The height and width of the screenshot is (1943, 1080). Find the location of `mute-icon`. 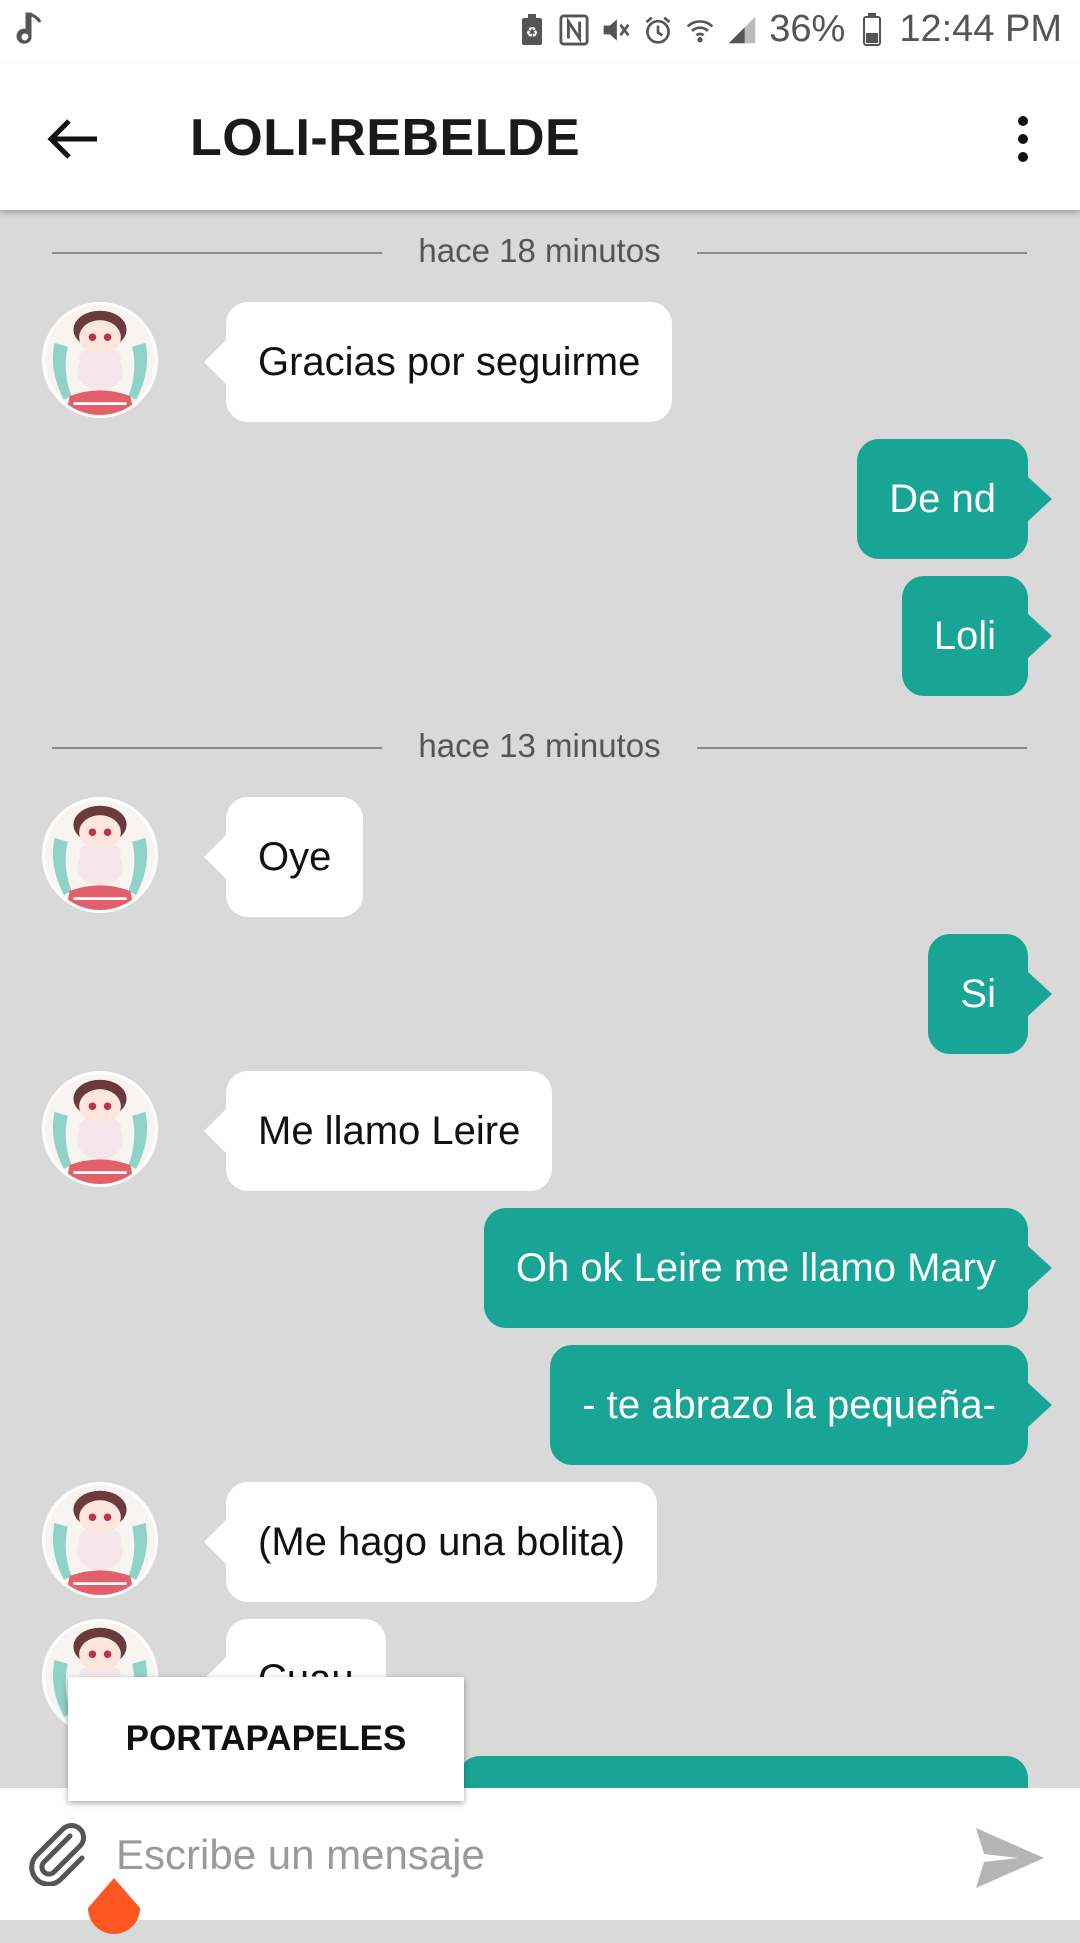

mute-icon is located at coordinates (616, 30).